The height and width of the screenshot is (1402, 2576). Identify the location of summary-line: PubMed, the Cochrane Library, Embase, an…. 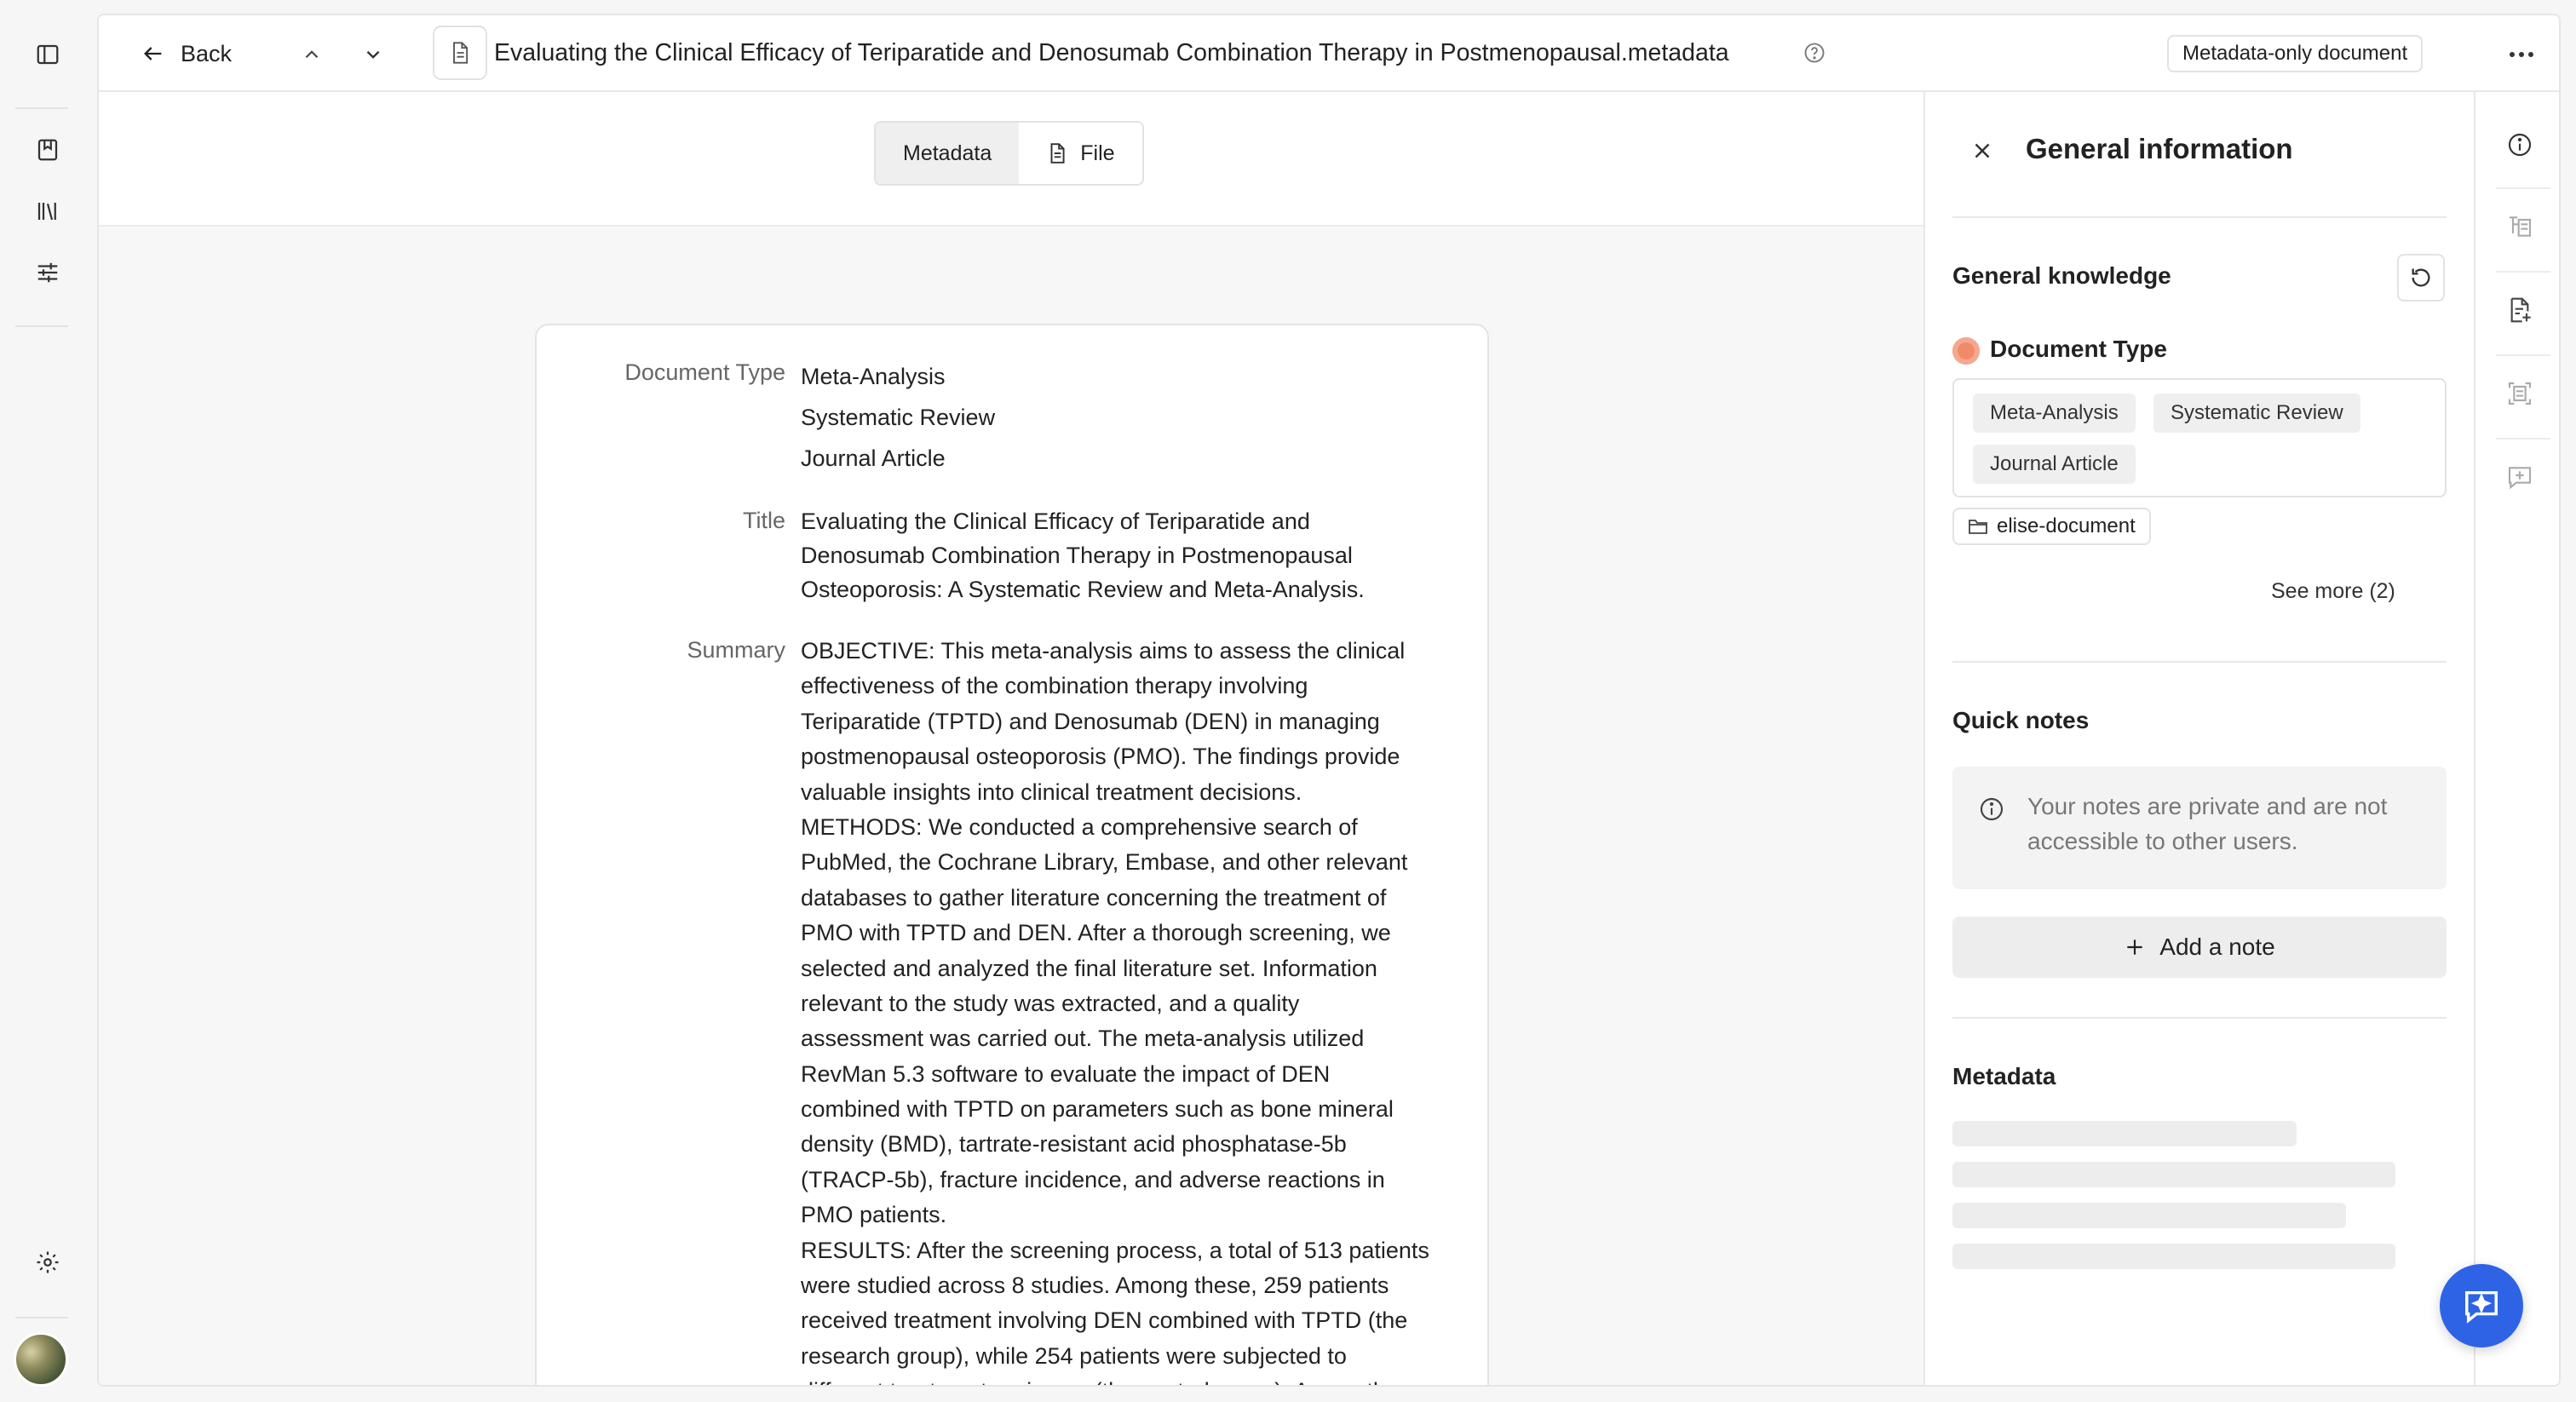
(1104, 862).